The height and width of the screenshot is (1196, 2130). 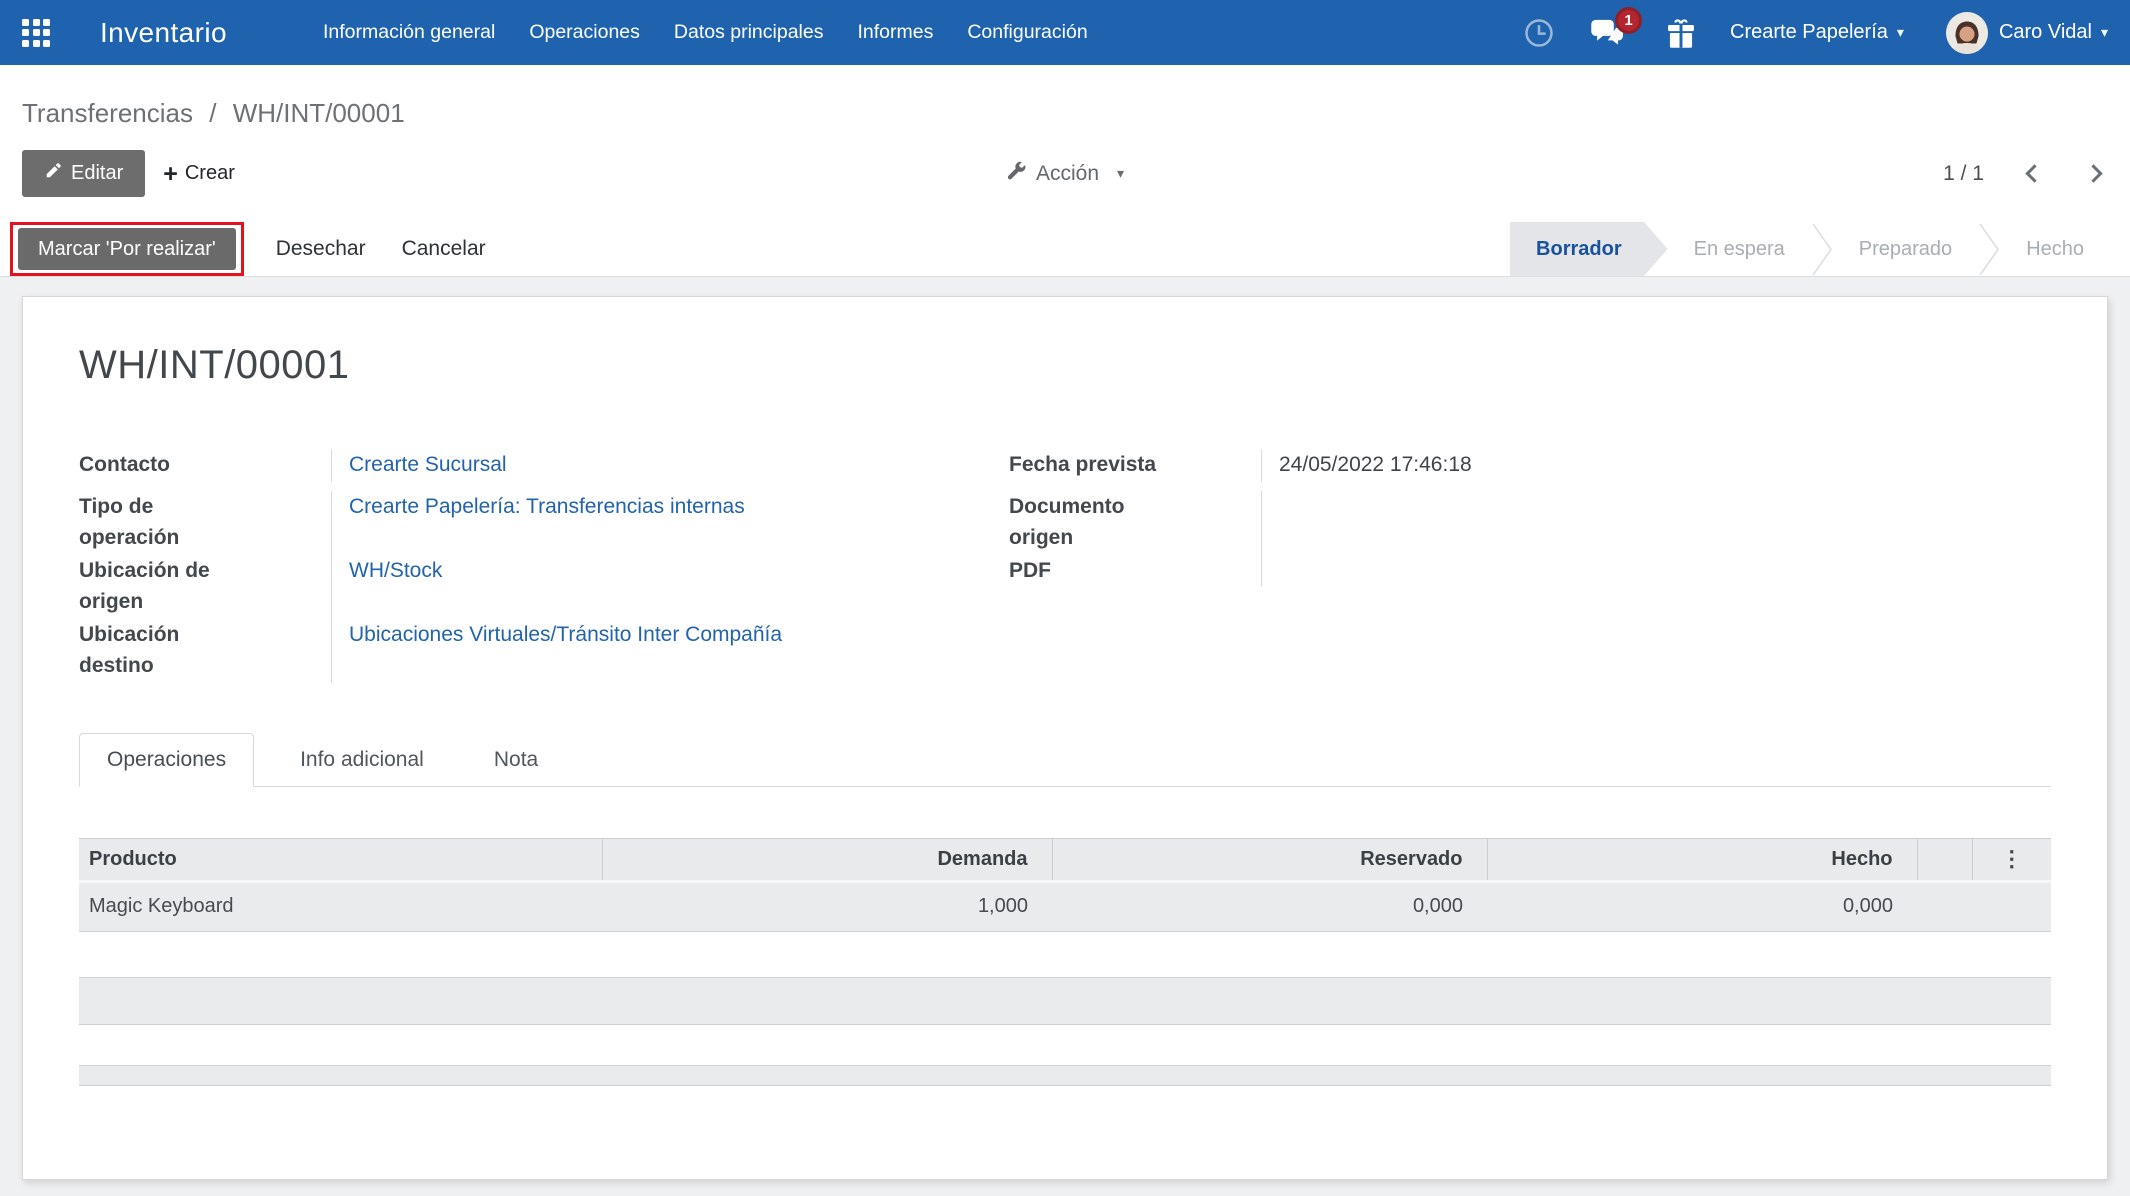 What do you see at coordinates (444, 249) in the screenshot?
I see `cancel-button: Cancelar` at bounding box center [444, 249].